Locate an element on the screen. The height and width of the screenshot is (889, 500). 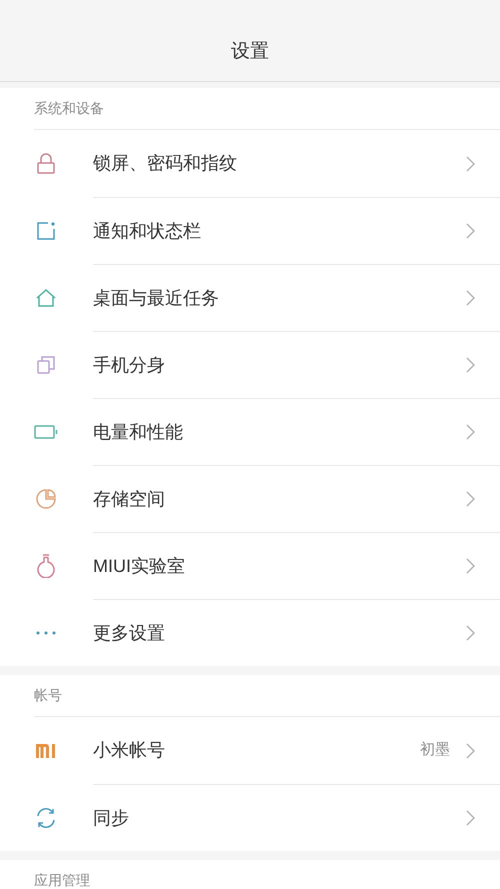
settings-row: MIUI实验室 is located at coordinates (250, 565).